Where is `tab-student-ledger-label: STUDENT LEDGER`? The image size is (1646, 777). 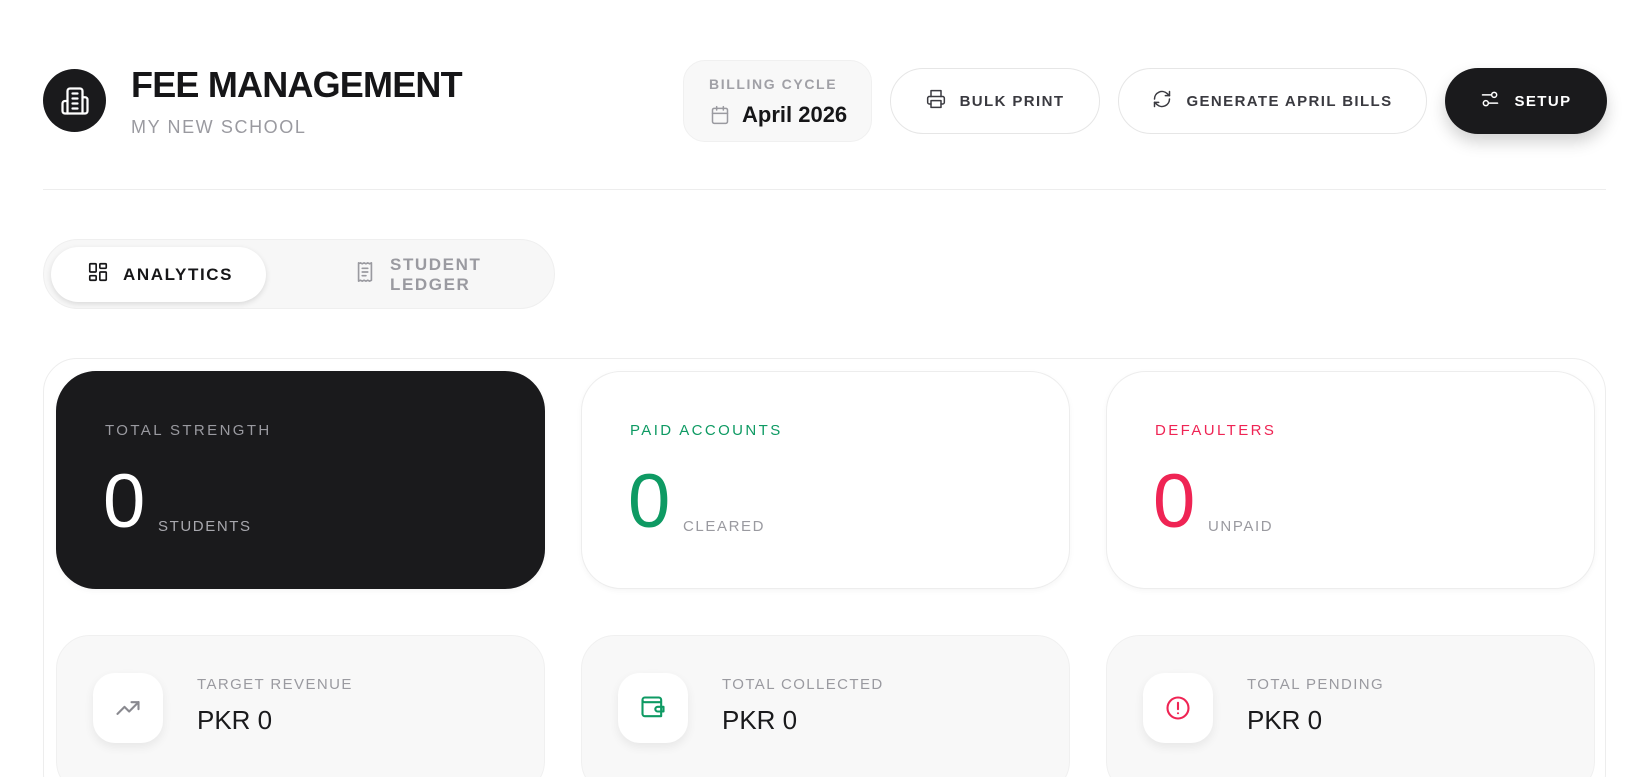 tab-student-ledger-label: STUDENT LEDGER is located at coordinates (436, 274).